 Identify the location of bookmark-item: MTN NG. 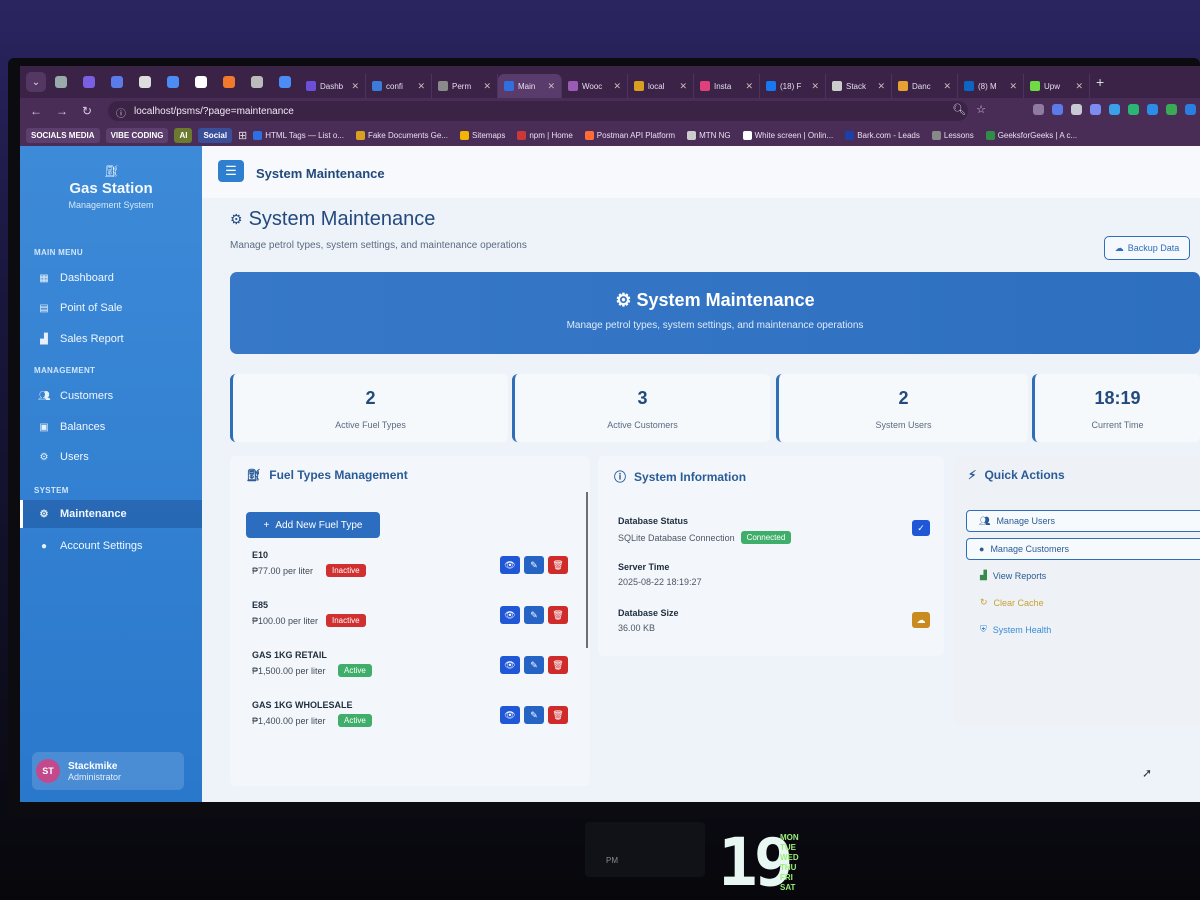
(709, 135).